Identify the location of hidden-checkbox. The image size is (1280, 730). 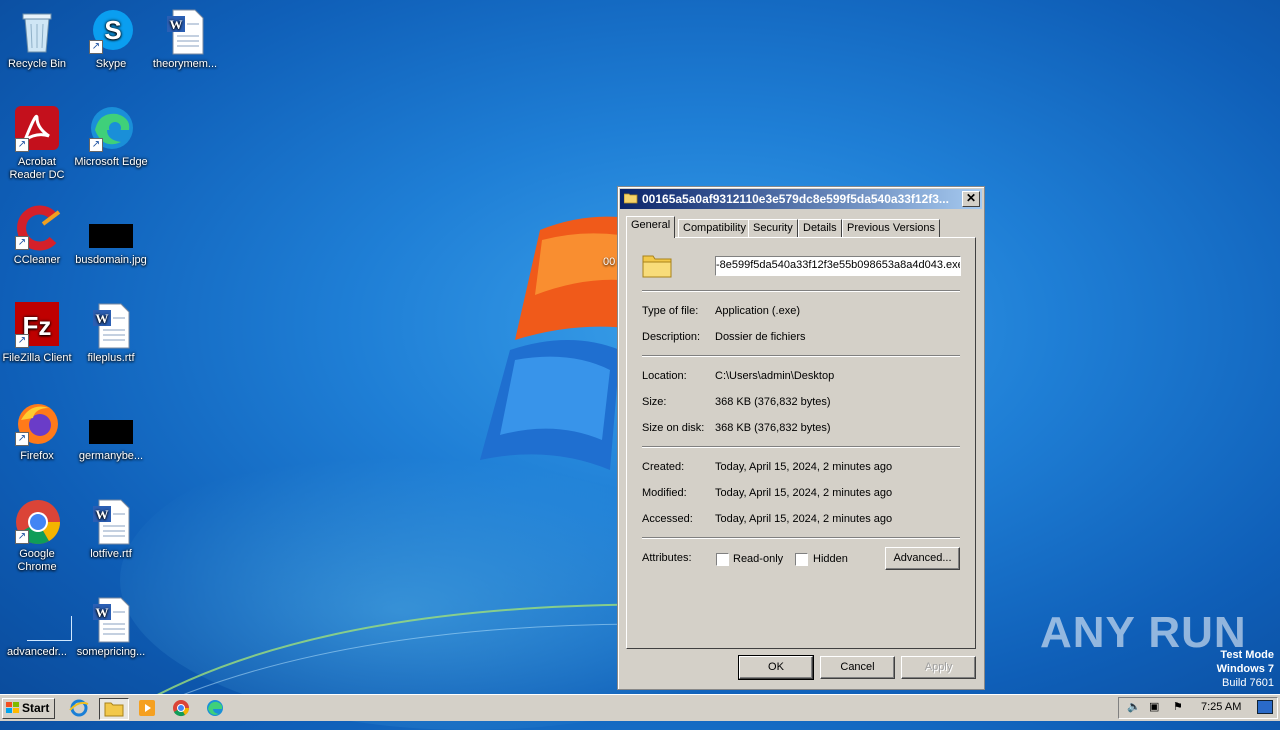
(801, 559).